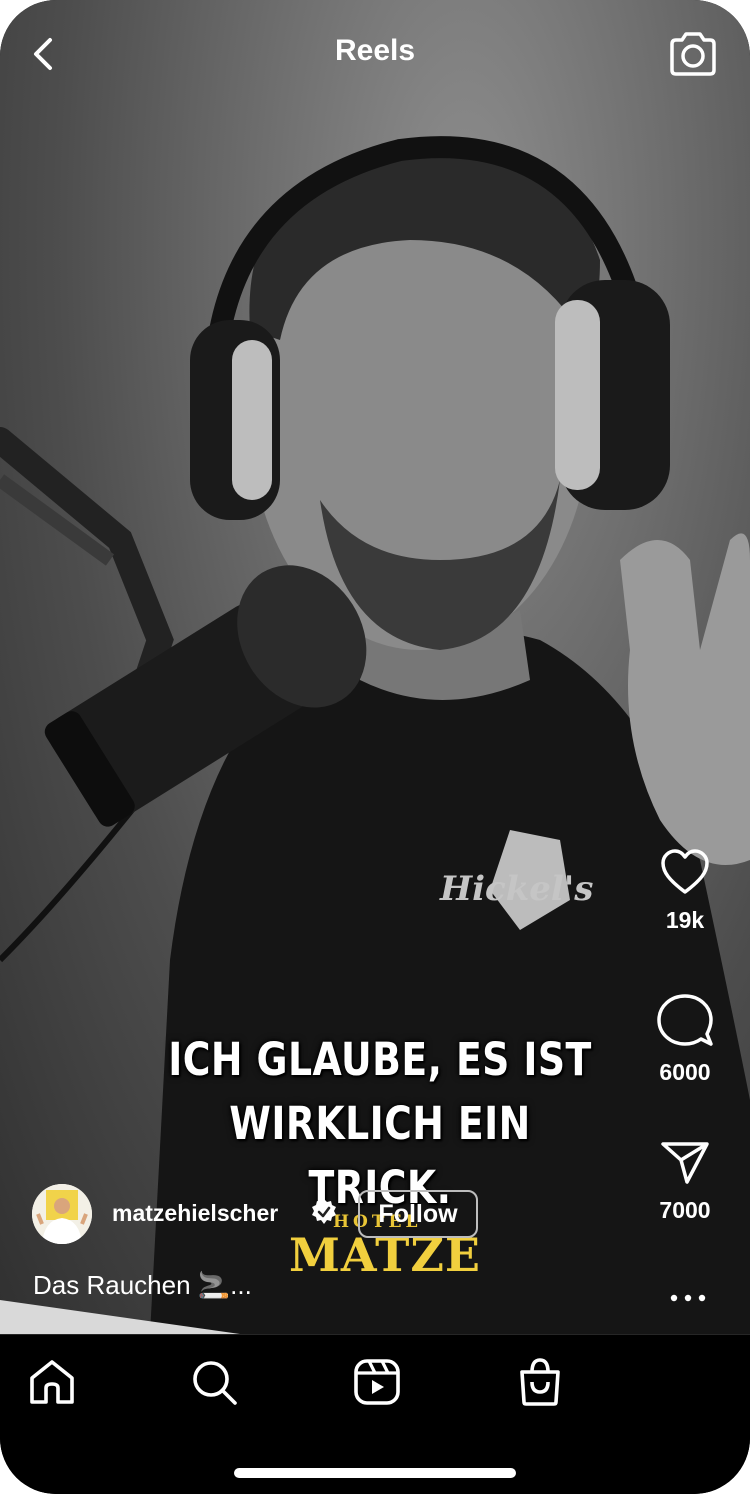 This screenshot has height=1494, width=750. Describe the element at coordinates (685, 1021) in the screenshot. I see `comment-bubble-icon` at that location.